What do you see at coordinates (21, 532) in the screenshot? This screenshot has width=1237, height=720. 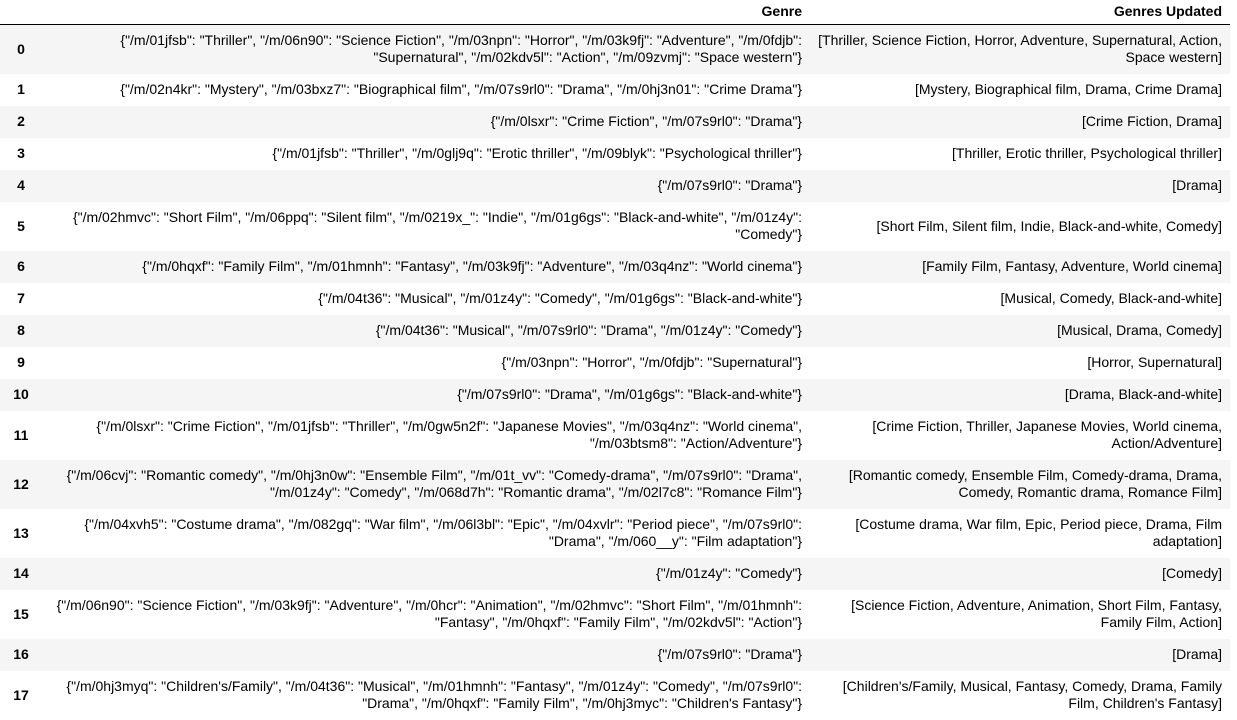 I see `row-index: 13` at bounding box center [21, 532].